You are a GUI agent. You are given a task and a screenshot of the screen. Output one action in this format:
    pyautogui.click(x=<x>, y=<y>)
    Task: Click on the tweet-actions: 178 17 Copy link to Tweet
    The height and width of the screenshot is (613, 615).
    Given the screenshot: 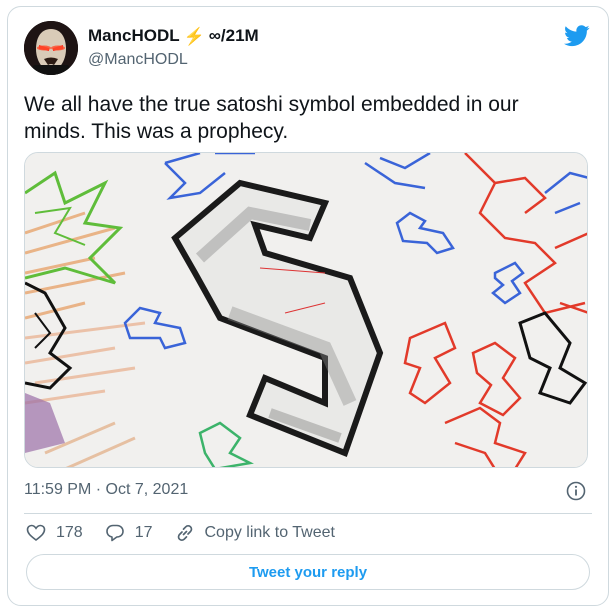 What is the action you would take?
    pyautogui.click(x=180, y=533)
    